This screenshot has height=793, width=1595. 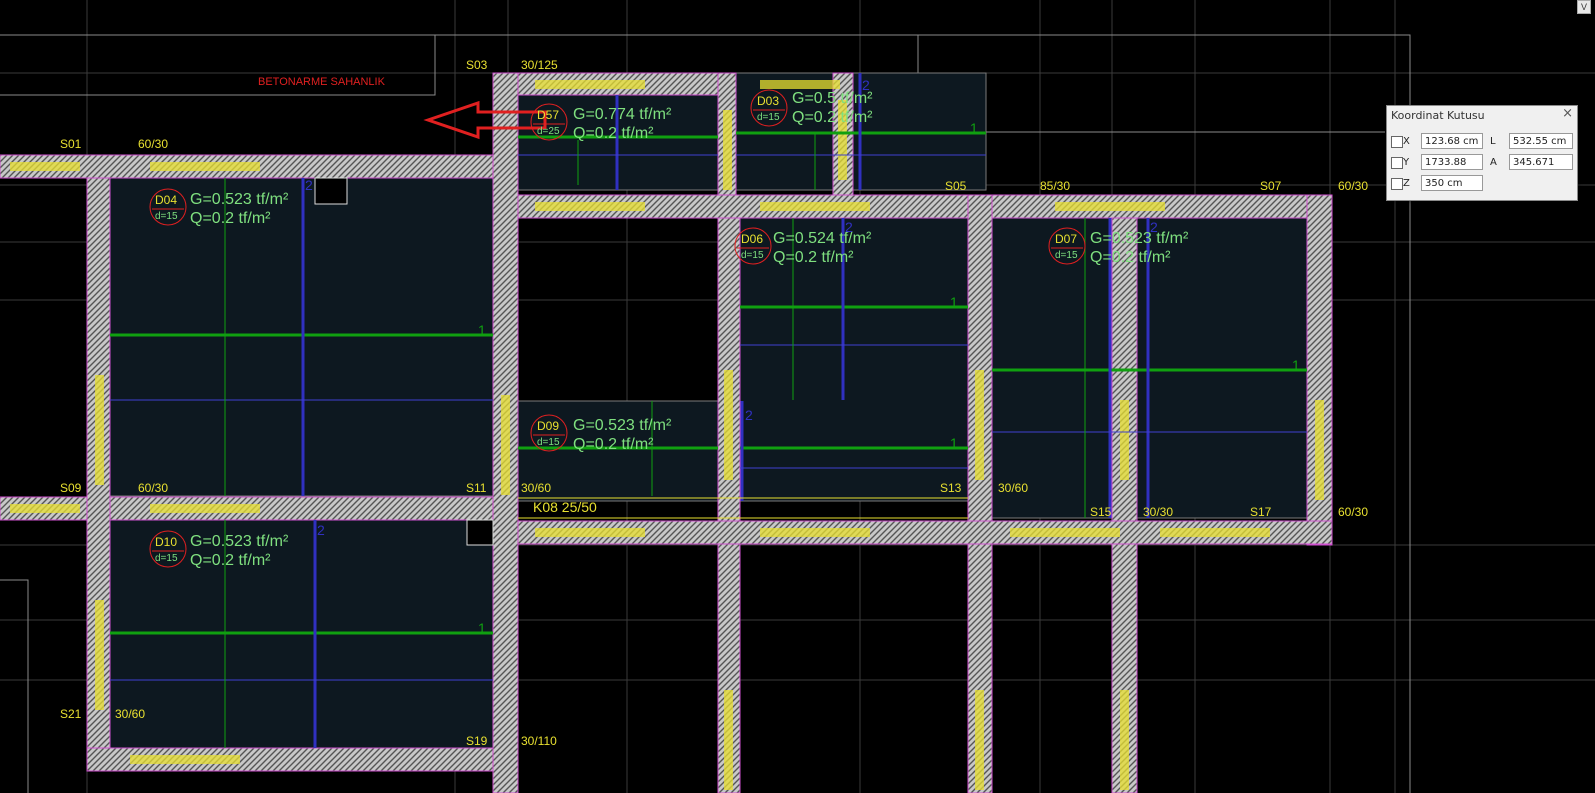 I want to click on svg-text: G=0.524 tf/m², so click(x=822, y=238).